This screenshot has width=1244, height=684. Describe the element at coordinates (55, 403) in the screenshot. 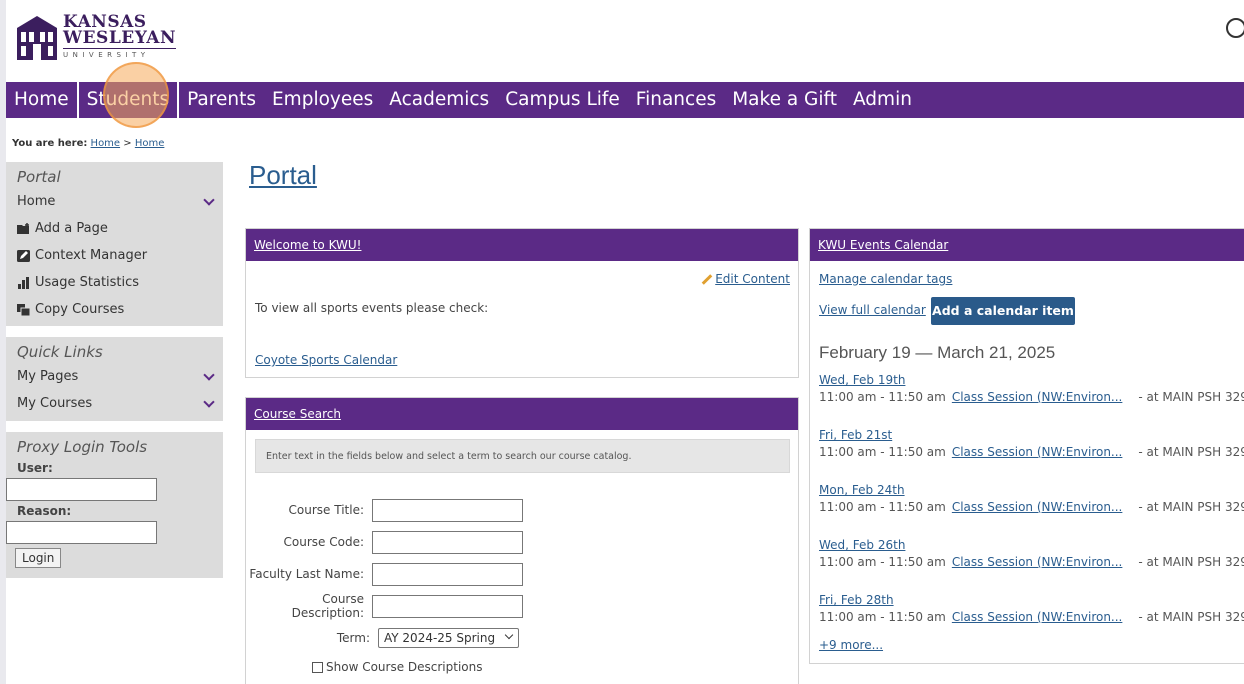

I see `sidebar-item-label: My Courses` at that location.